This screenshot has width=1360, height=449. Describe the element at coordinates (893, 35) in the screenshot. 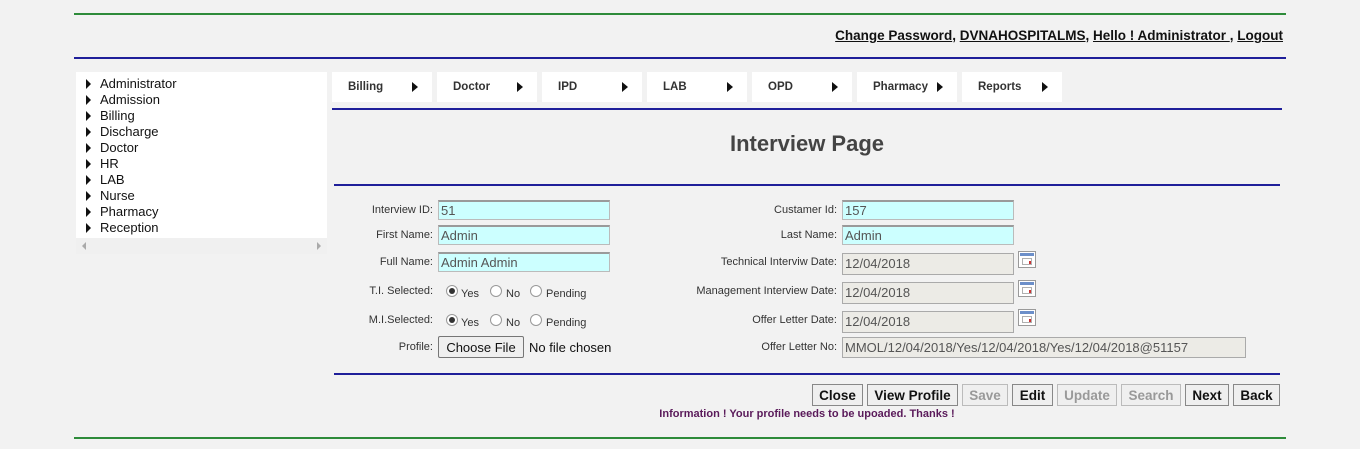

I see `change-password-link: Change Password` at that location.